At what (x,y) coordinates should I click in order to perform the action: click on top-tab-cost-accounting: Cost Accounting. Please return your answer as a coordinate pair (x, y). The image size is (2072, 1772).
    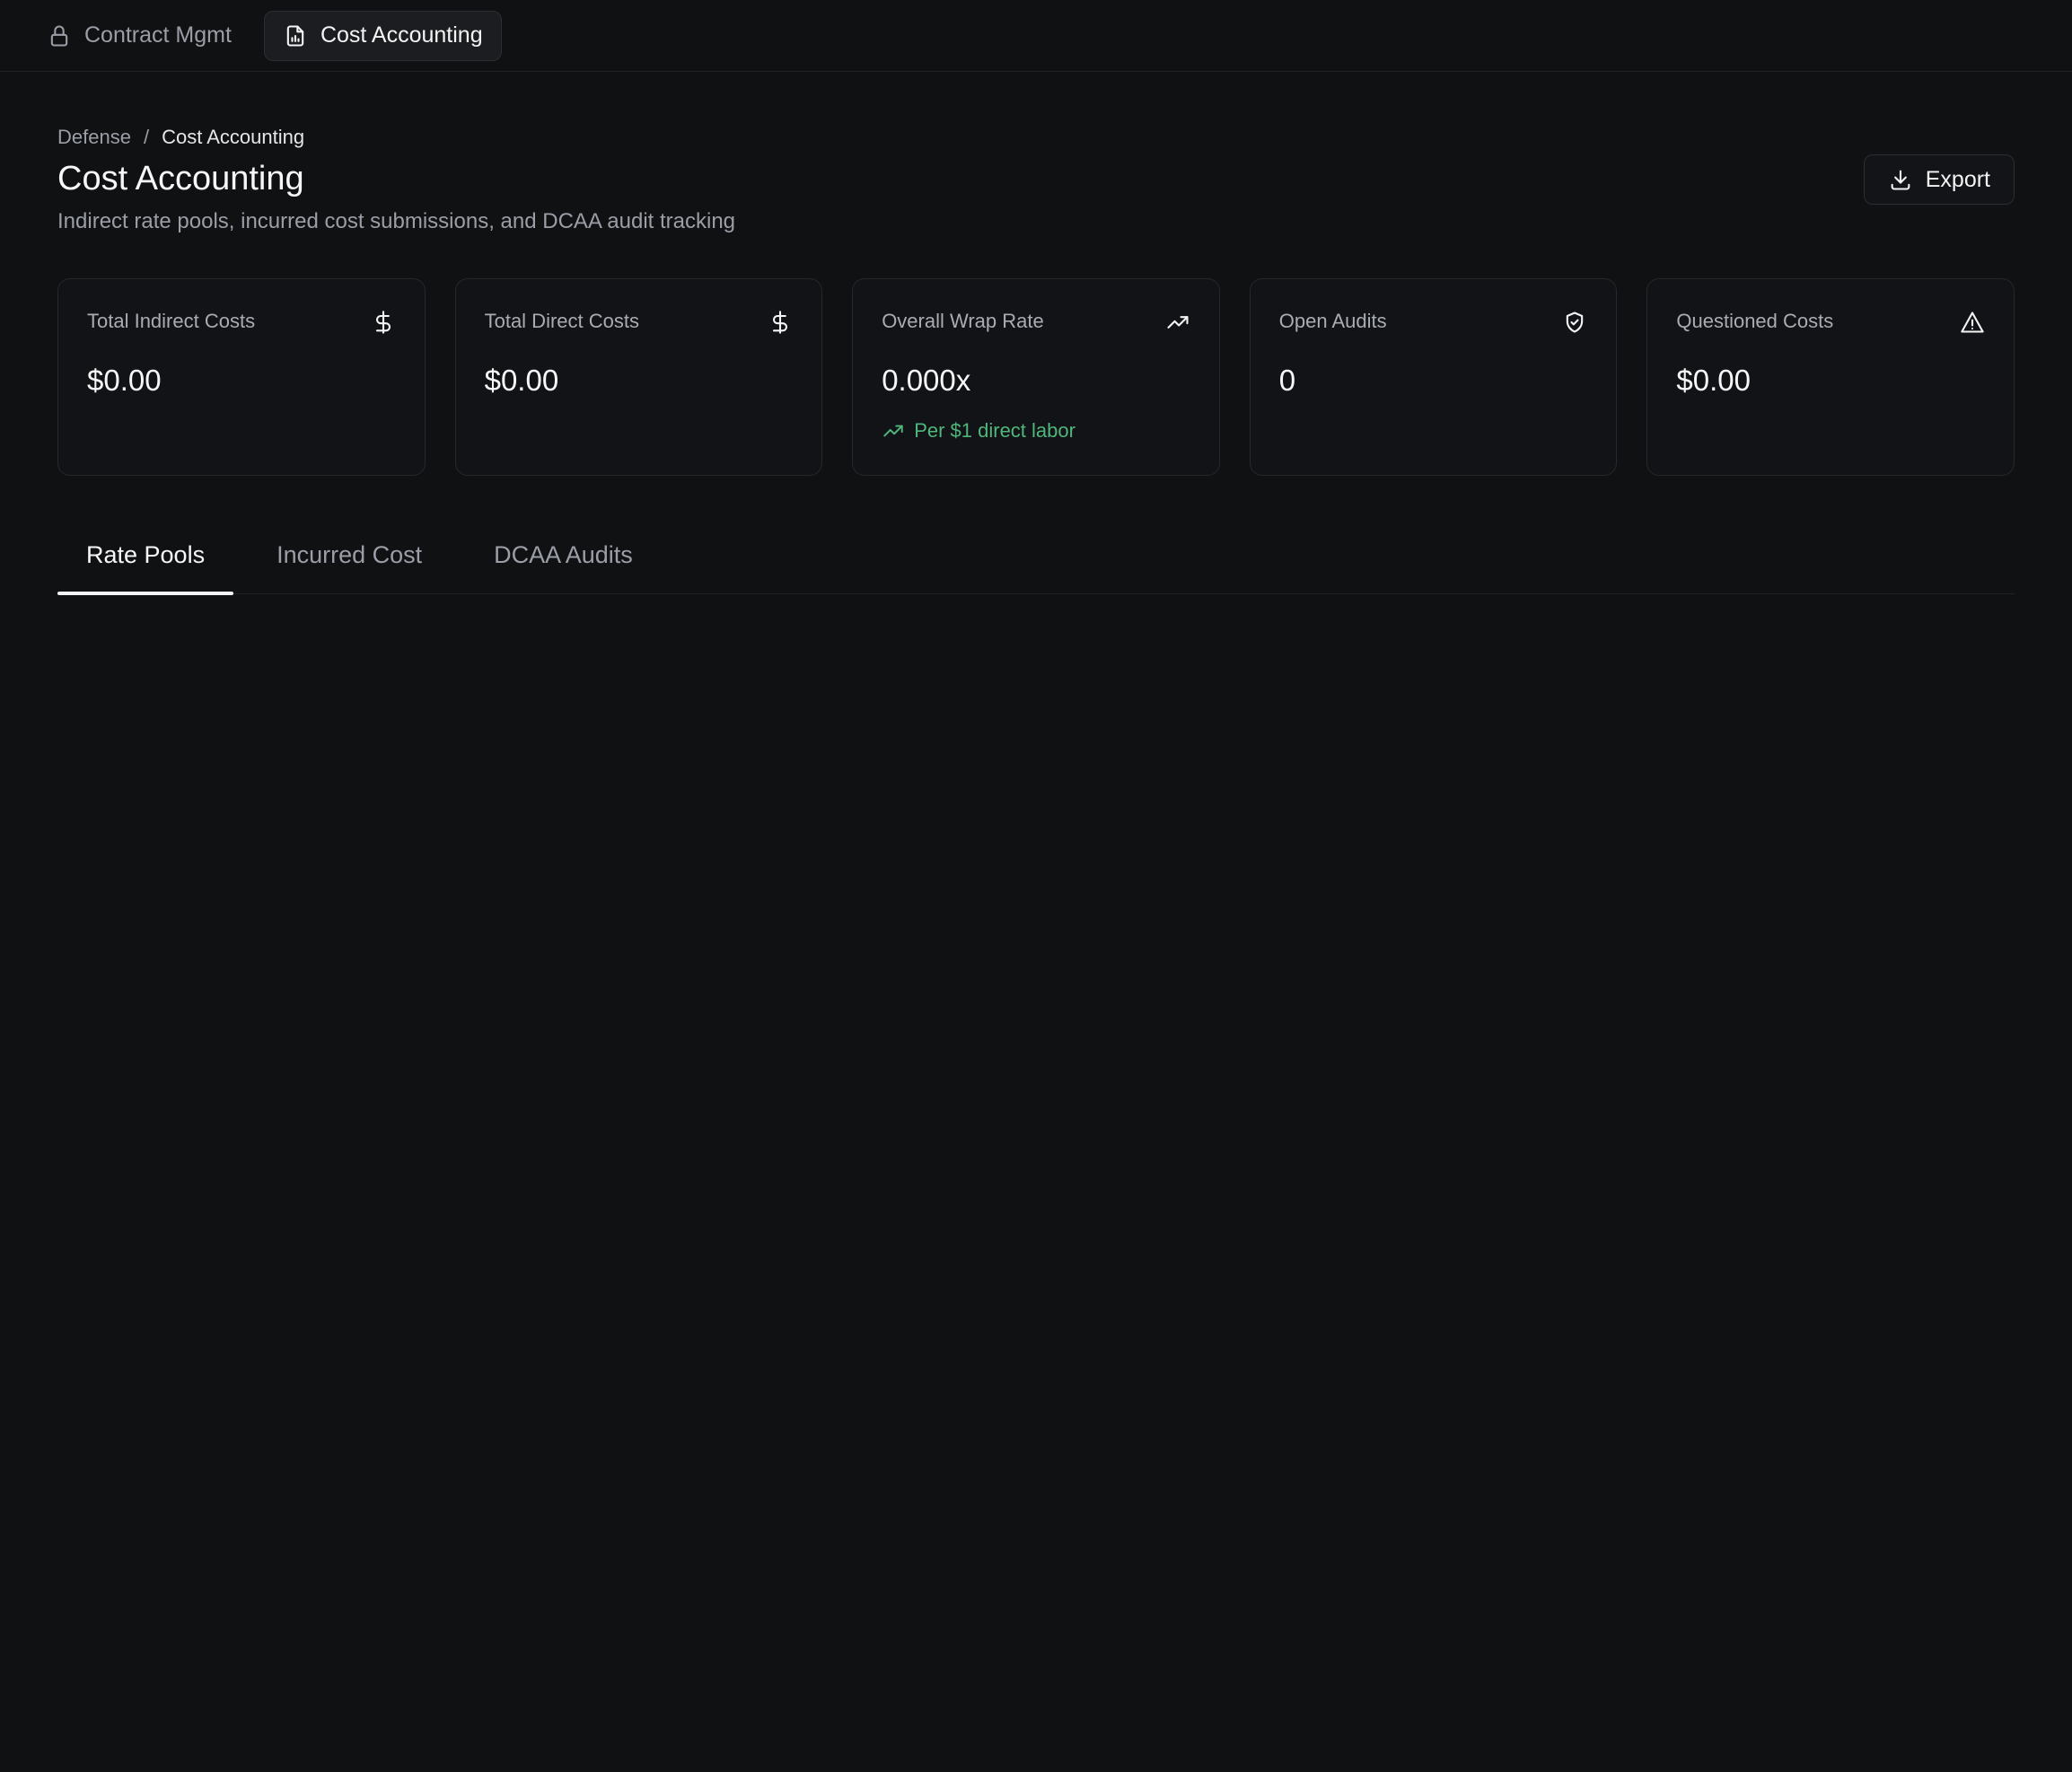
    Looking at the image, I should click on (383, 35).